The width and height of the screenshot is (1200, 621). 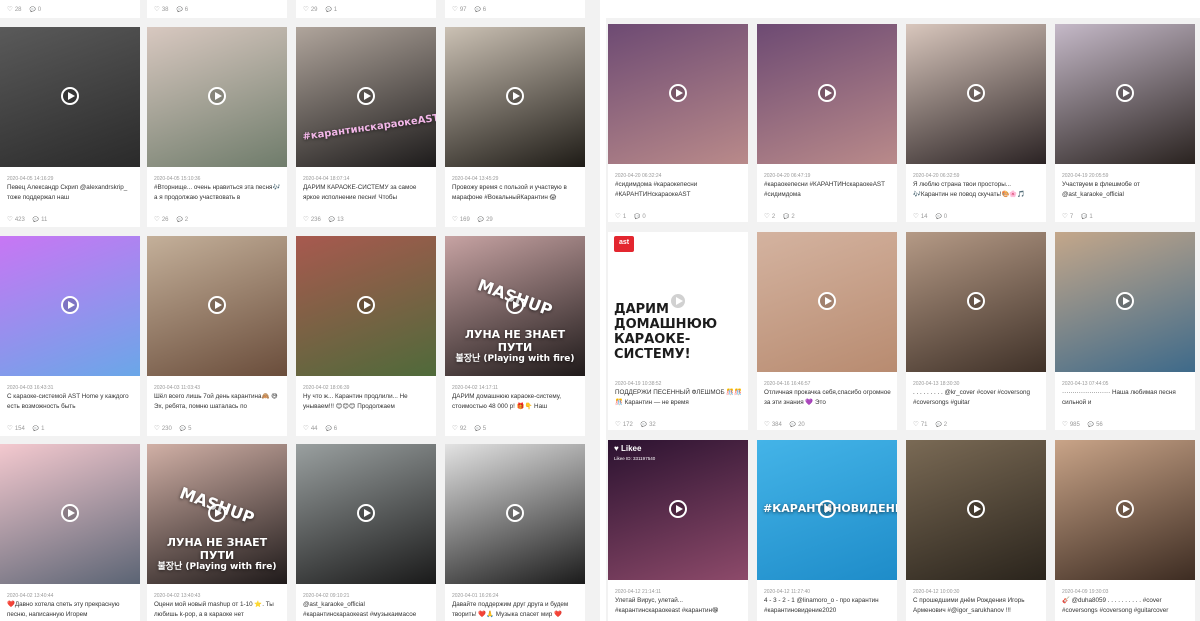 I want to click on likes-count: ♡ 7, so click(x=1067, y=216).